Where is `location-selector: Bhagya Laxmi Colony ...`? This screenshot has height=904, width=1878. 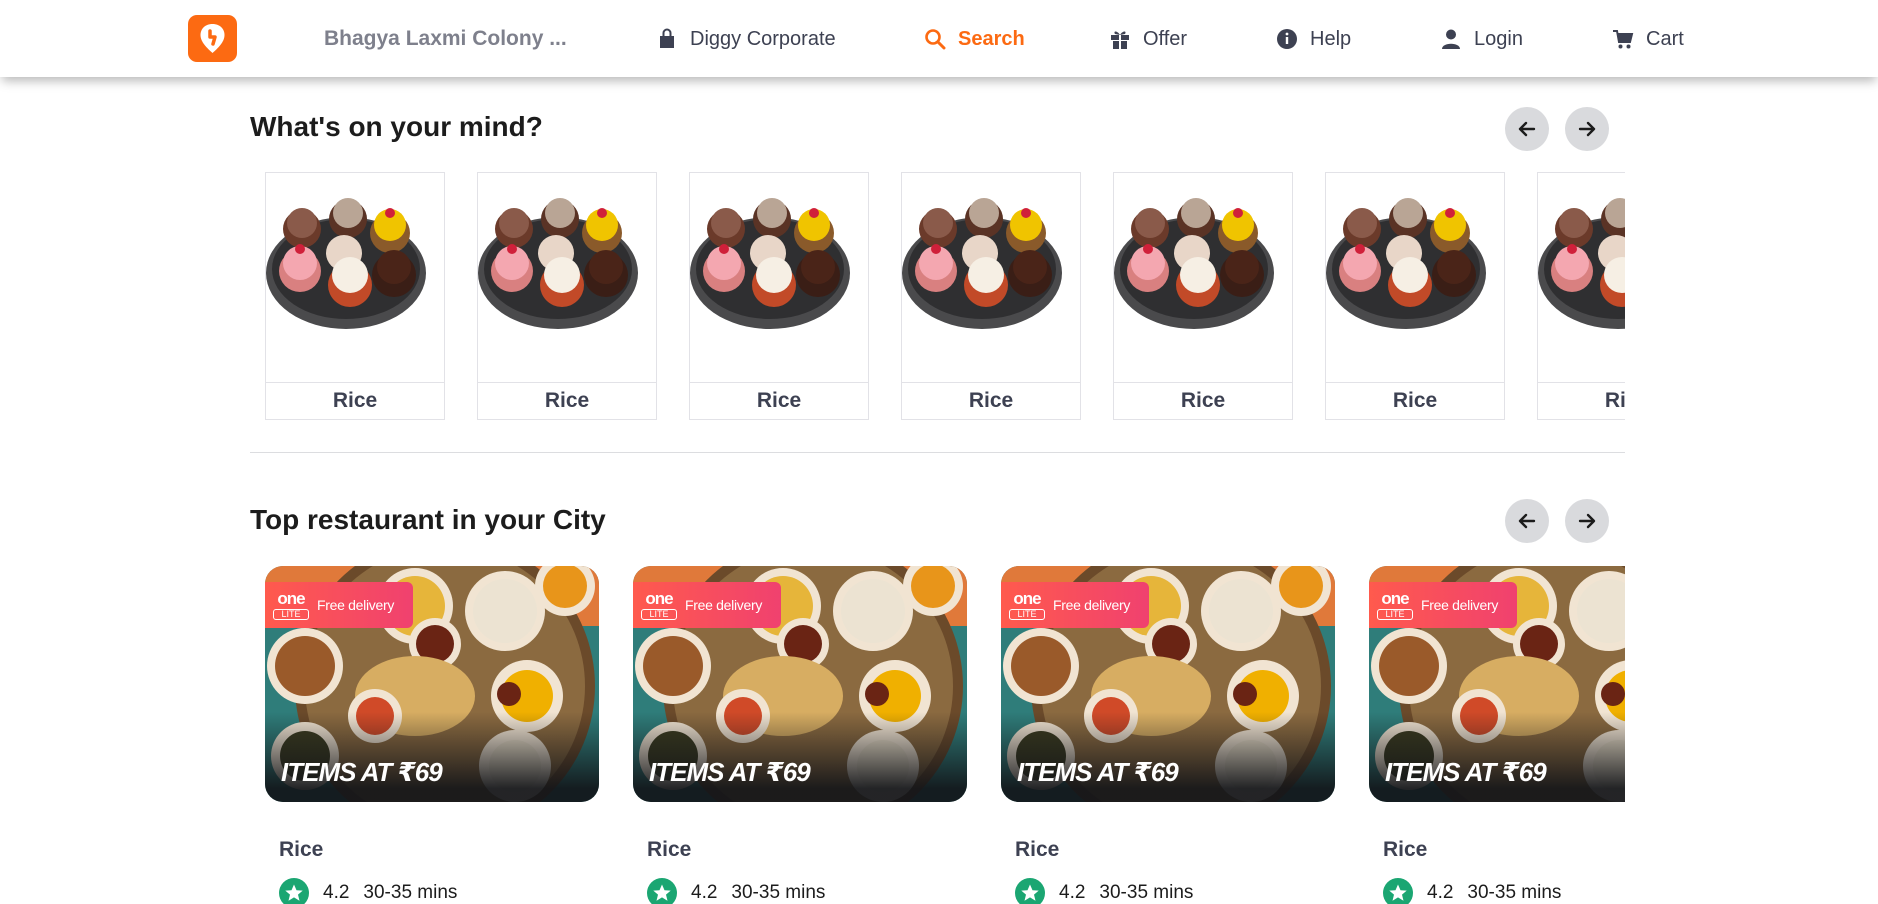 location-selector: Bhagya Laxmi Colony ... is located at coordinates (445, 39).